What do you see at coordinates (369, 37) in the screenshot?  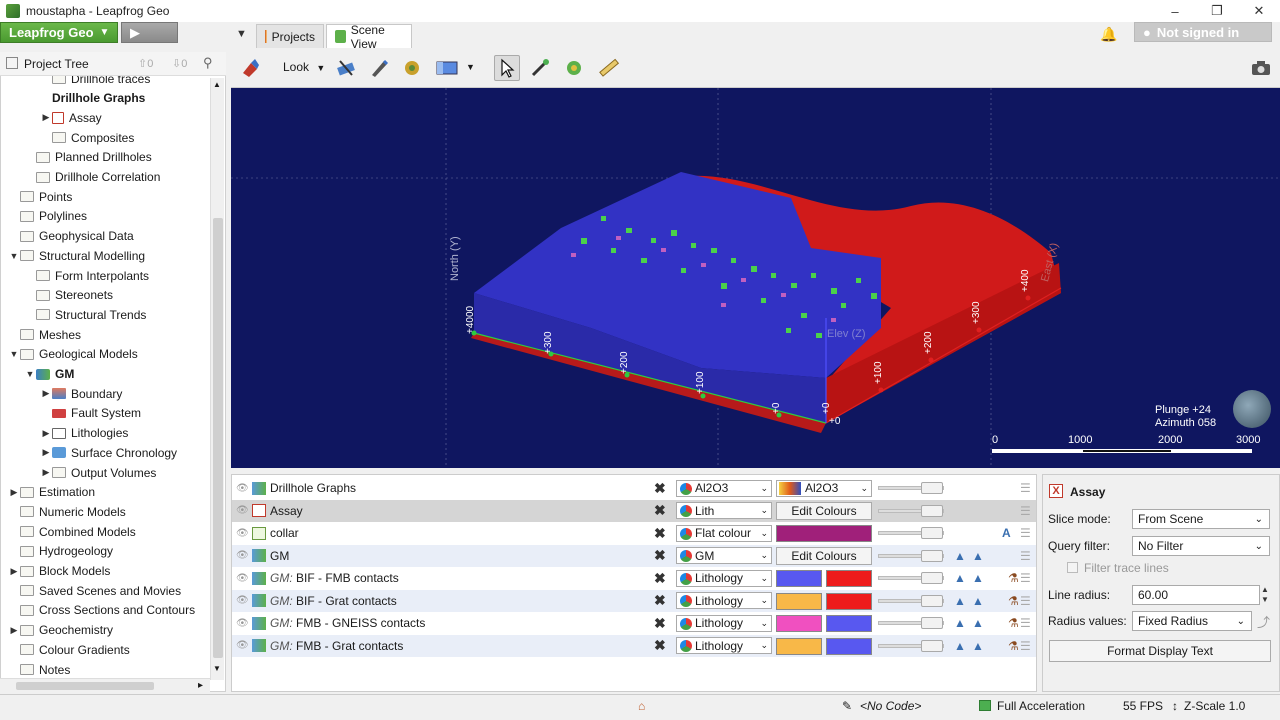 I see `tab-scene-view: Scene View` at bounding box center [369, 37].